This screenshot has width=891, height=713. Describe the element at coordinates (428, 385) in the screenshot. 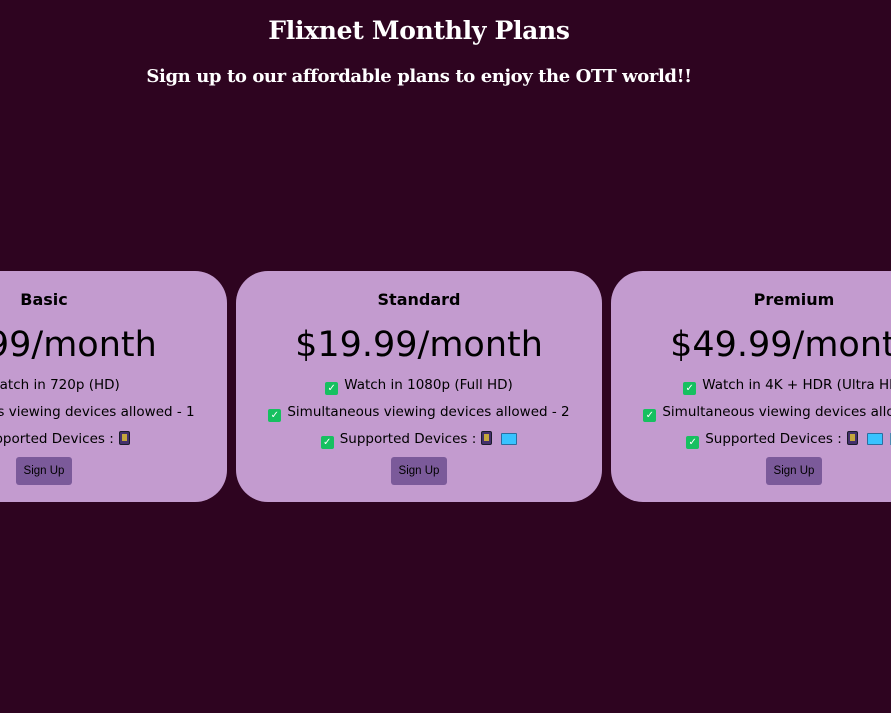

I see `feature-text: Watch in 1080p (Full HD)` at that location.